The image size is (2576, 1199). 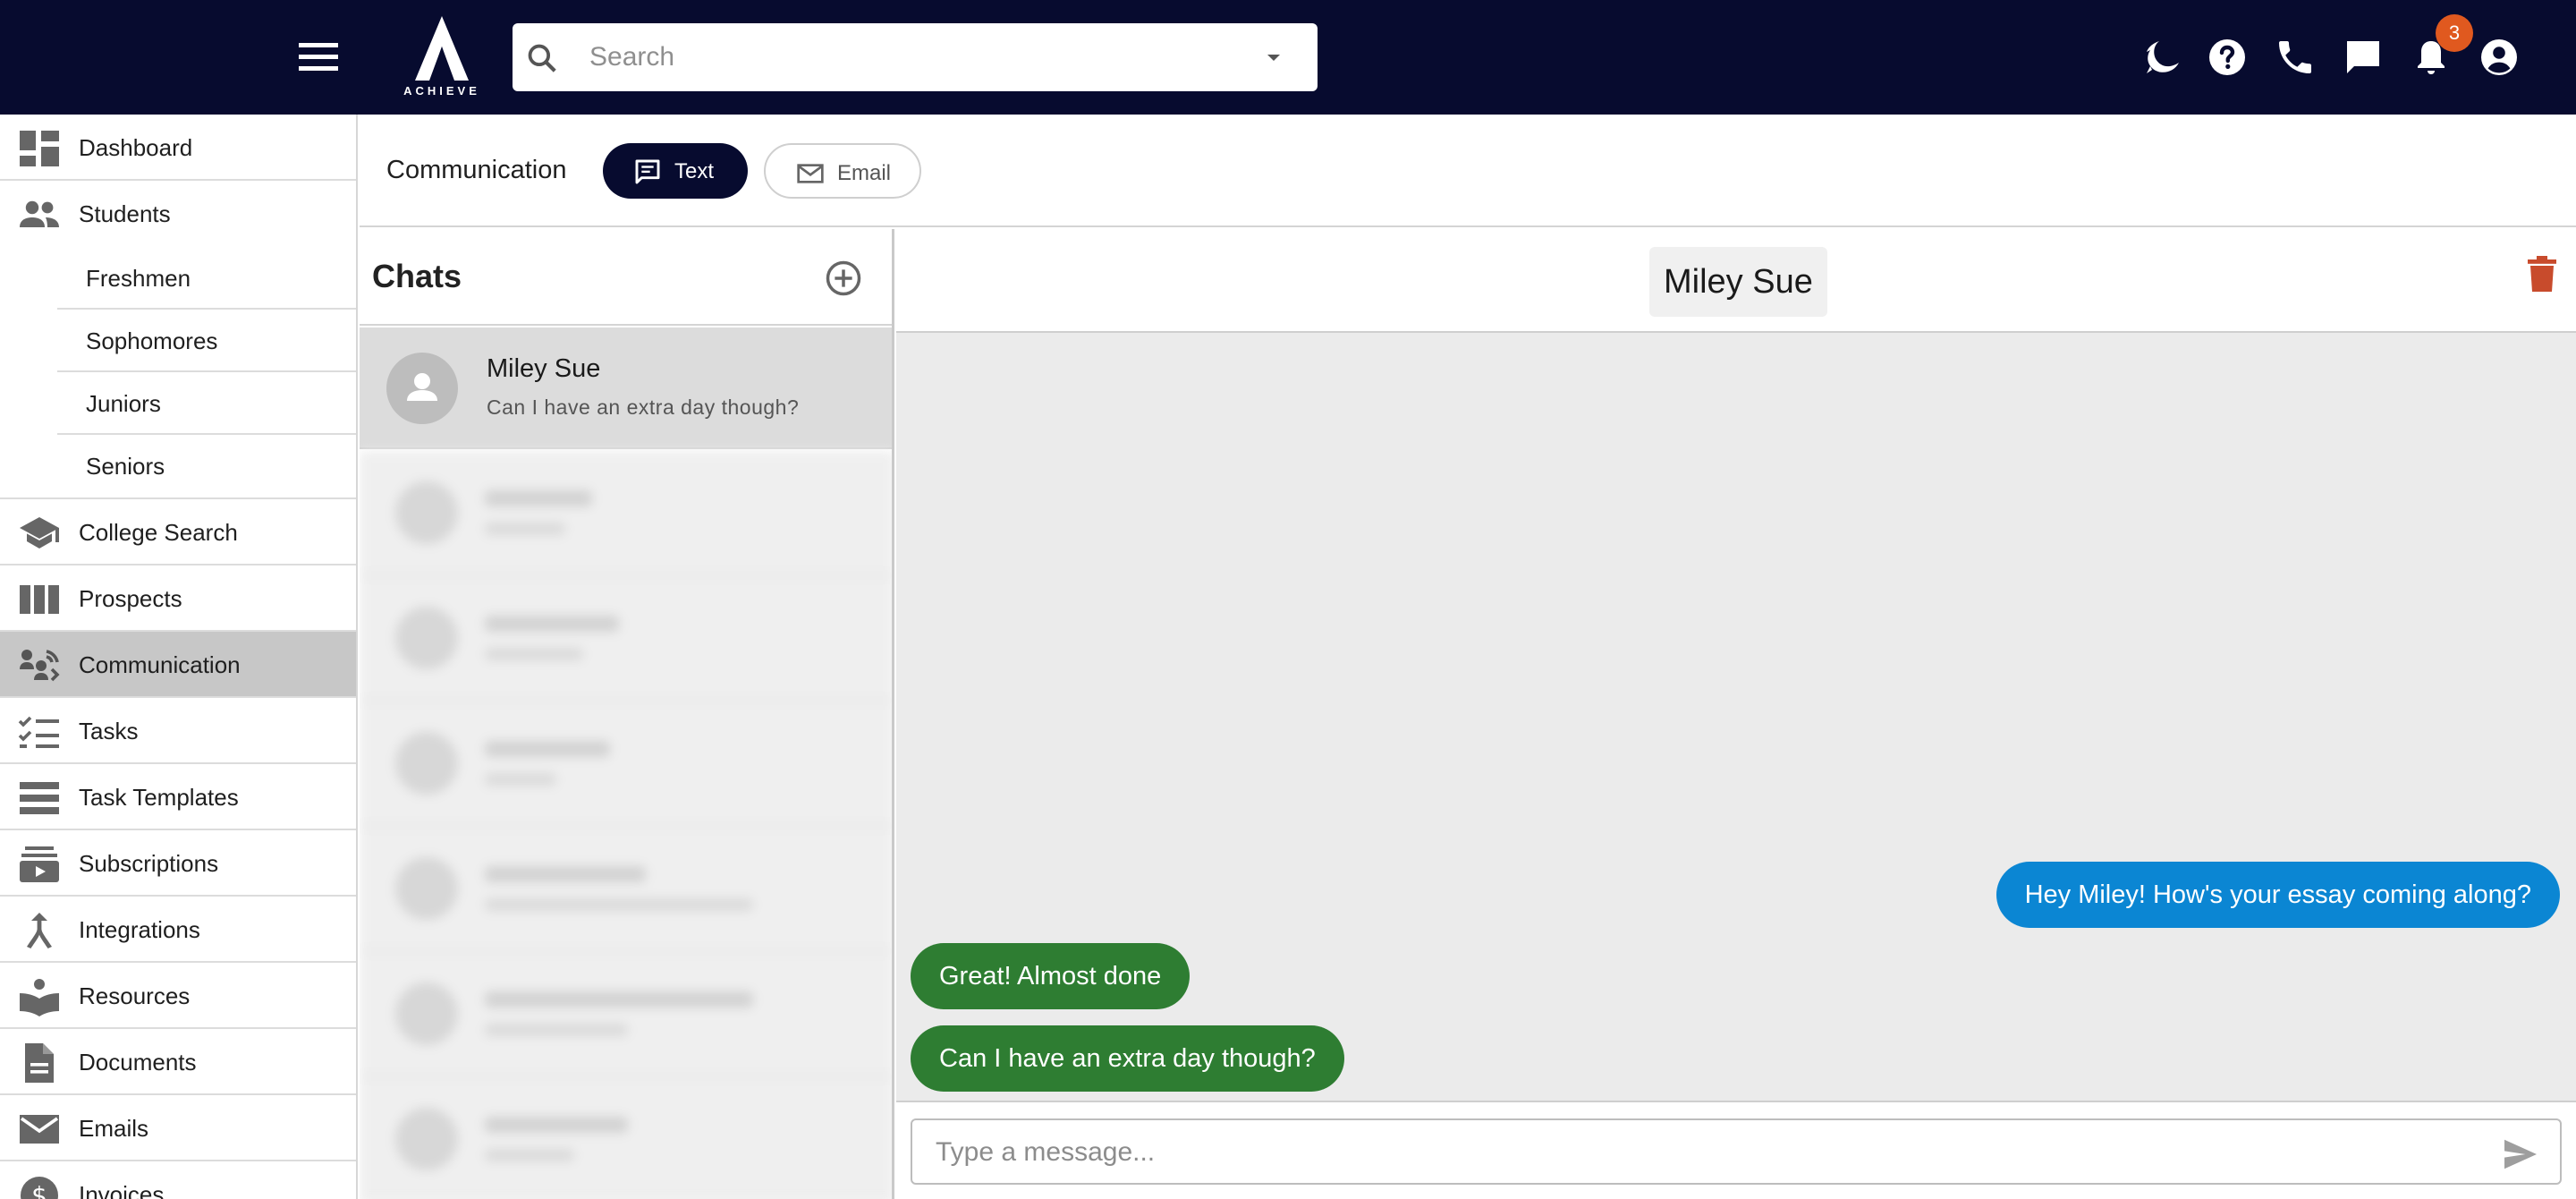 I want to click on sidebar-item-label: Dashboard, so click(x=136, y=147).